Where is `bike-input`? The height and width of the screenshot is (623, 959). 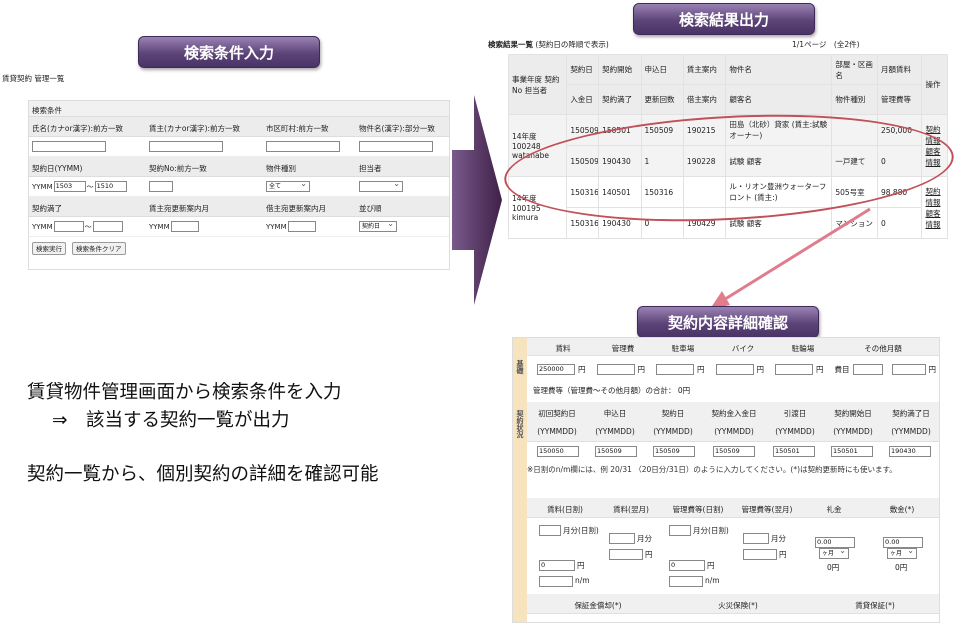
bike-input is located at coordinates (734, 369).